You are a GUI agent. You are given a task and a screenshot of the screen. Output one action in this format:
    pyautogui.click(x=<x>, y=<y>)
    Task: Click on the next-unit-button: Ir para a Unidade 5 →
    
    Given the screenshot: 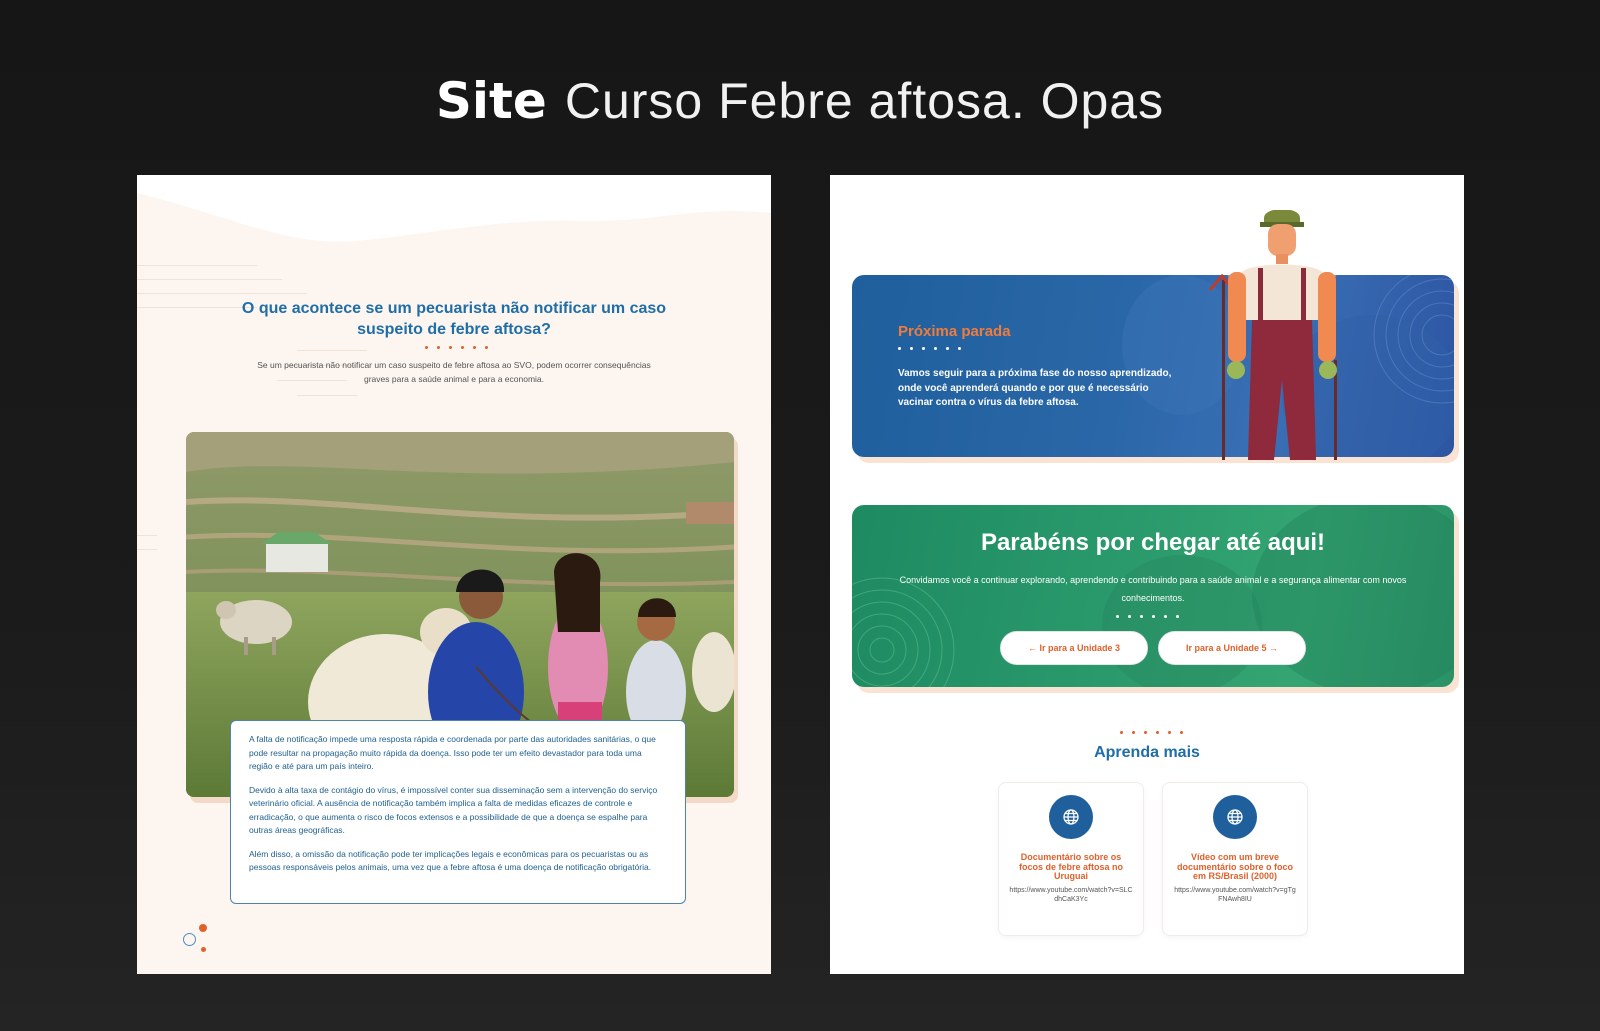 What is the action you would take?
    pyautogui.click(x=1232, y=648)
    